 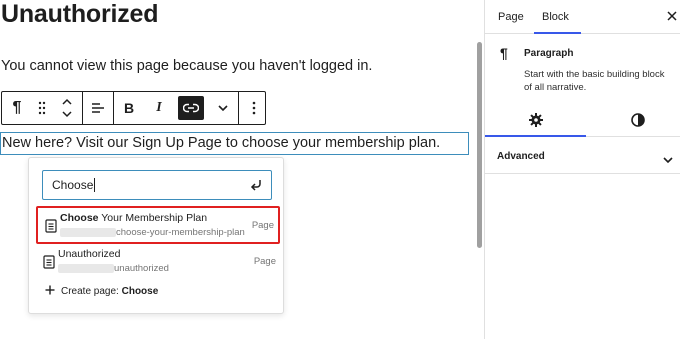 What do you see at coordinates (80, 14) in the screenshot?
I see `page-title: Unauthorized` at bounding box center [80, 14].